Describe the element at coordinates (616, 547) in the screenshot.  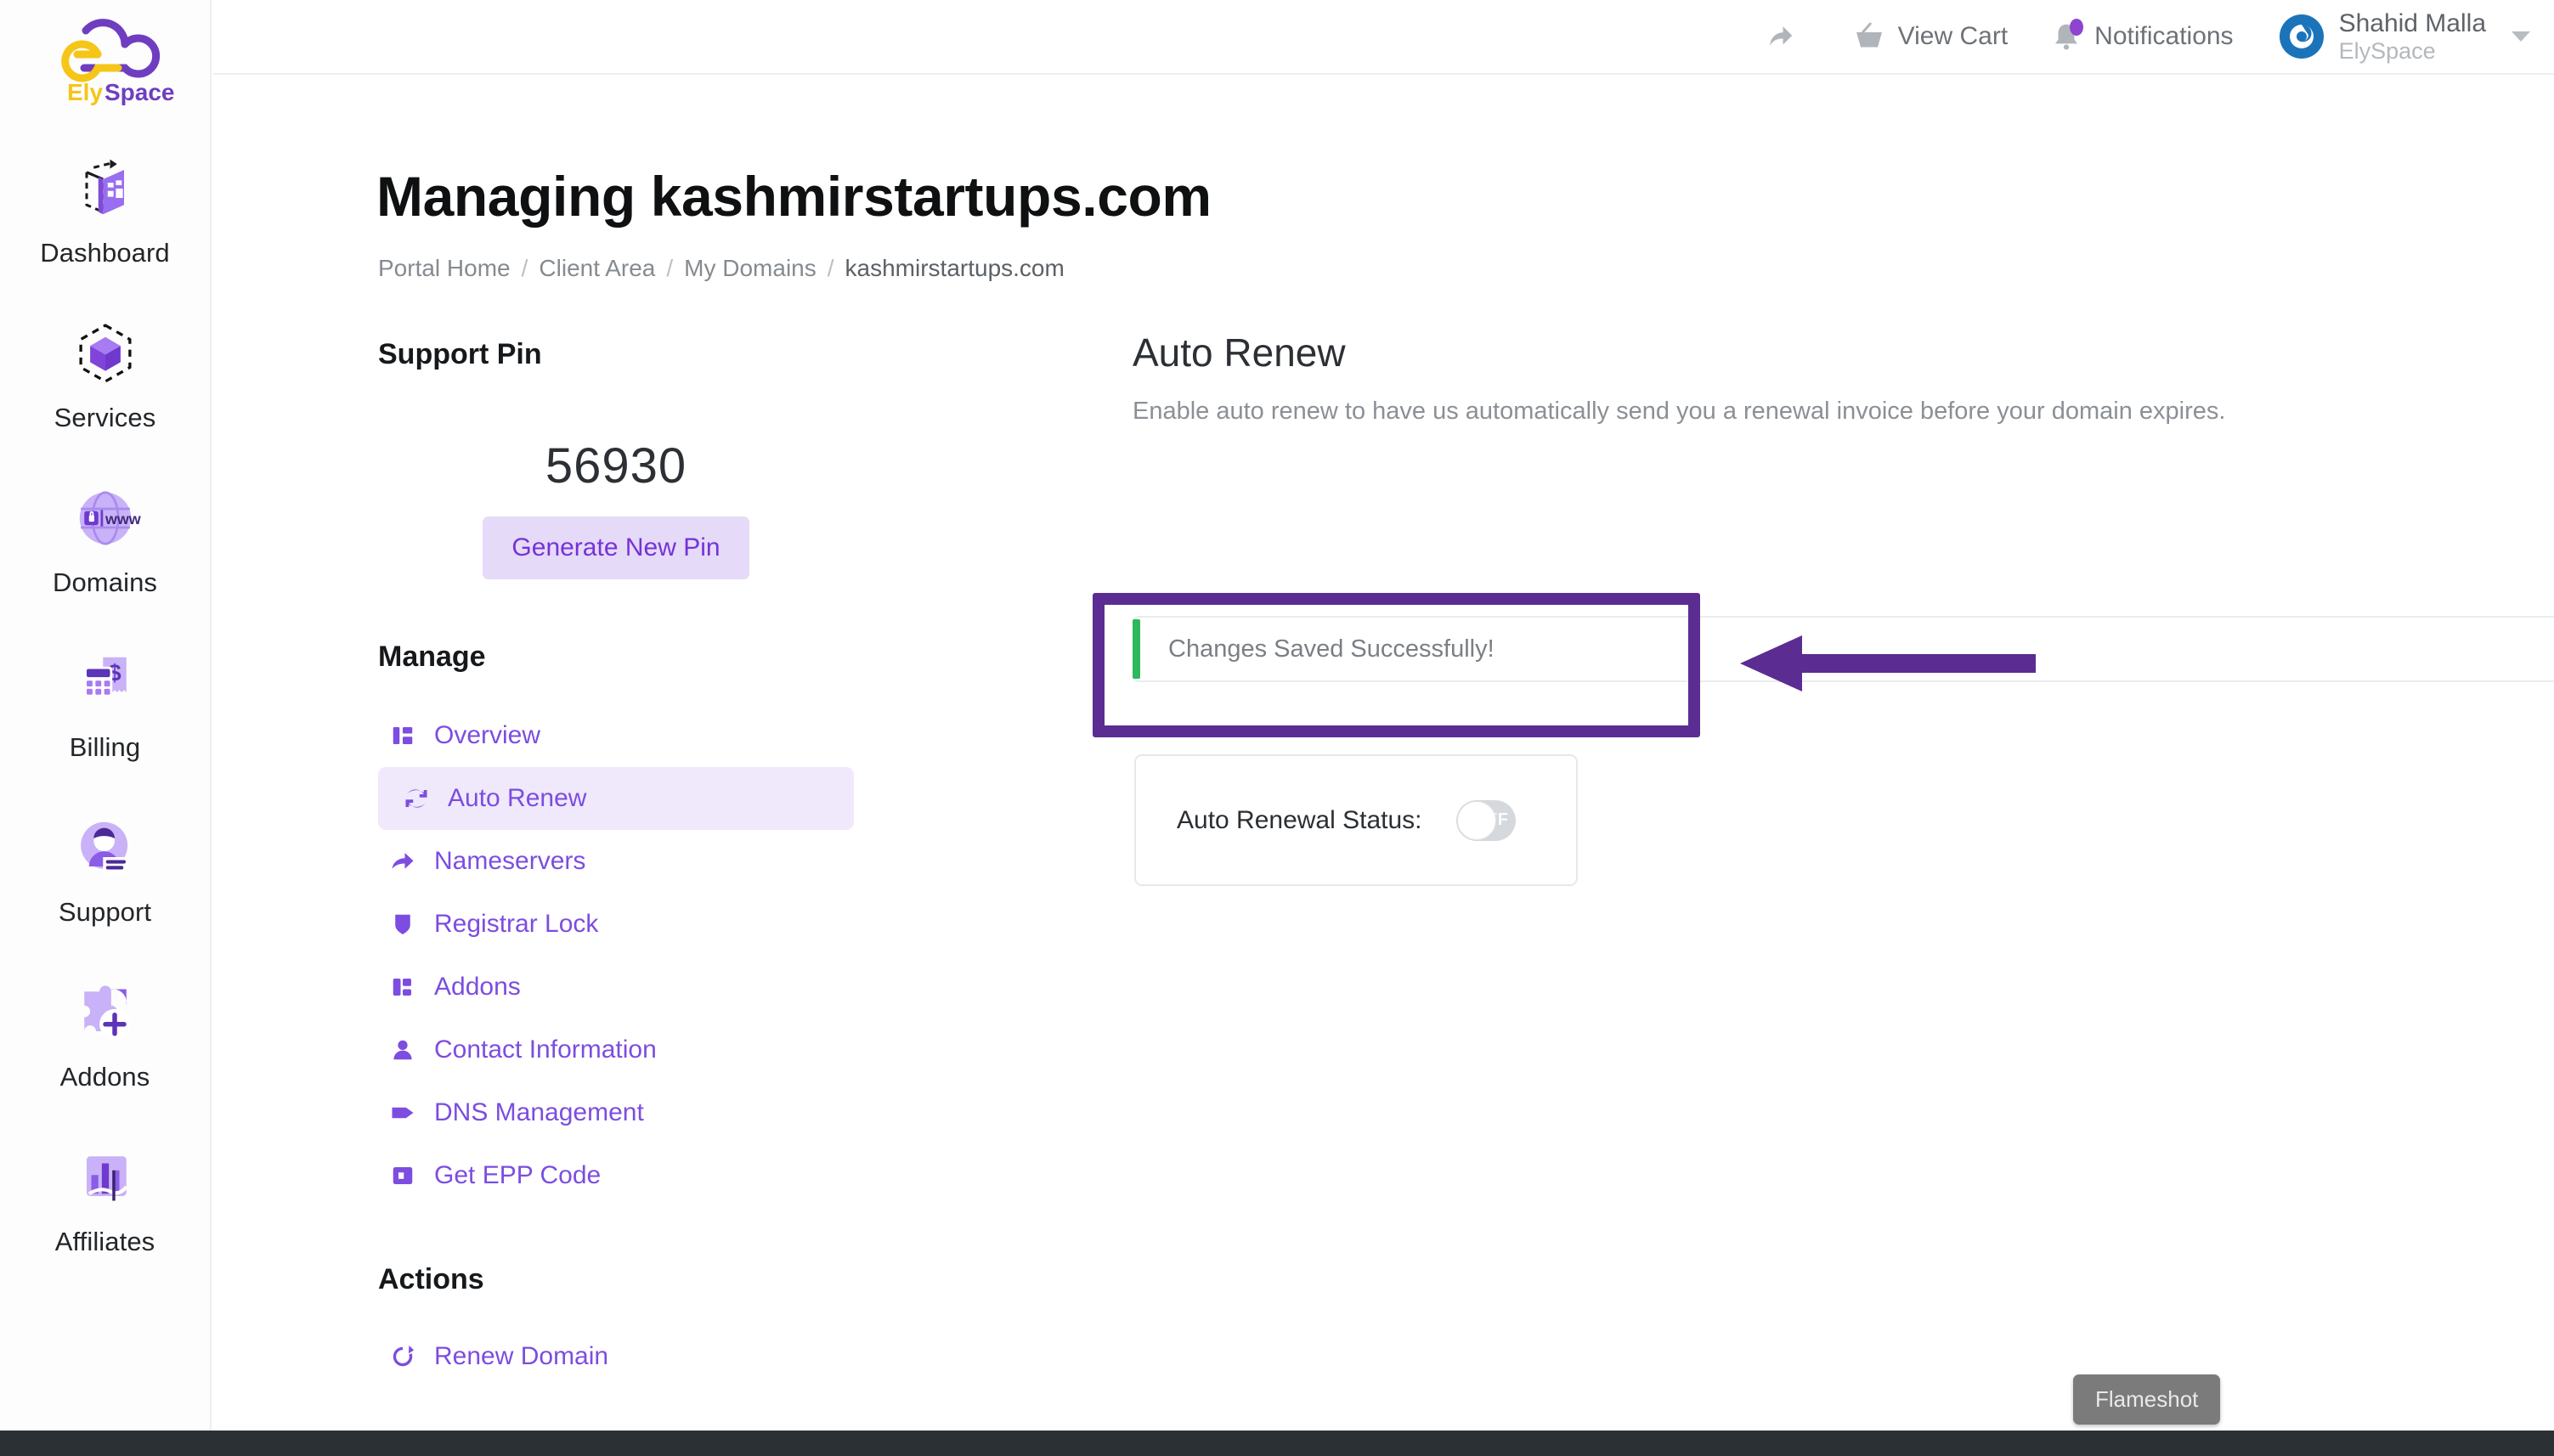
I see `generate-new-pin-button: Generate New Pin` at that location.